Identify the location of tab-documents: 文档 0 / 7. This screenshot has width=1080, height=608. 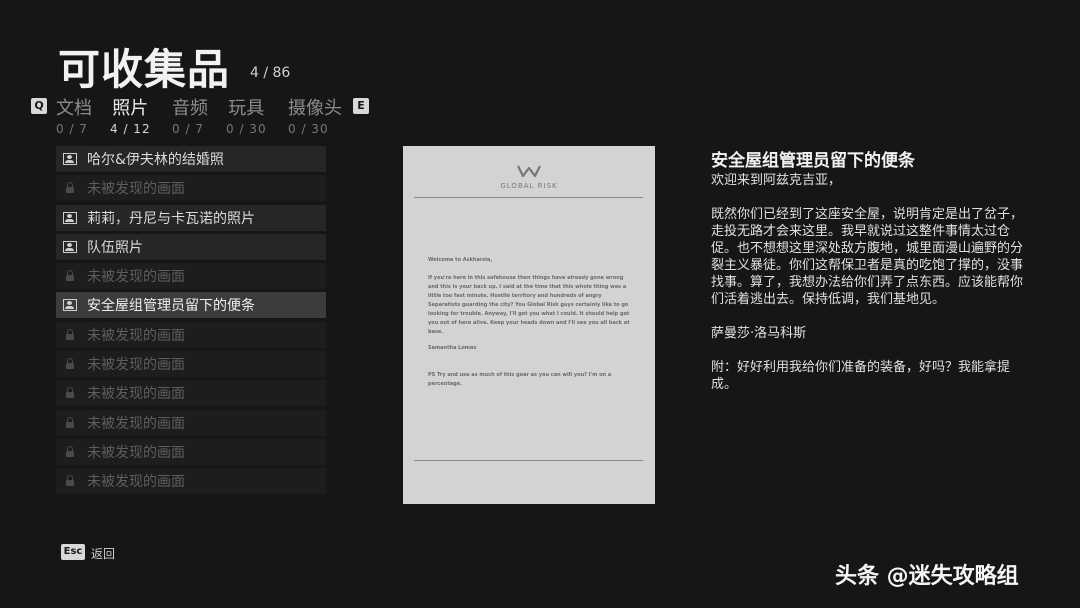
(74, 115).